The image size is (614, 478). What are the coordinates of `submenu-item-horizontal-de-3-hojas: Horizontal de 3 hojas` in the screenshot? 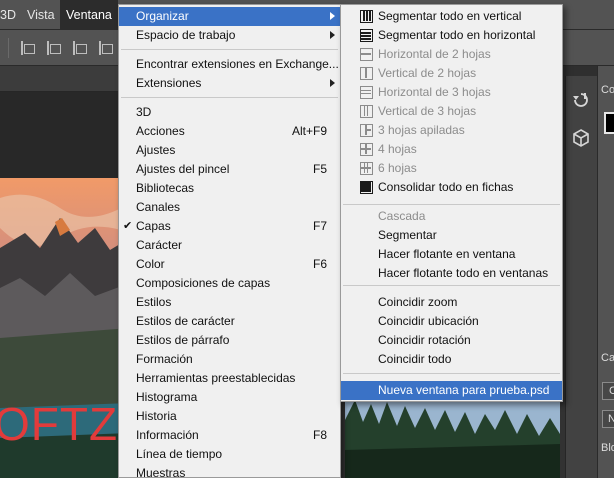 It's located at (451, 92).